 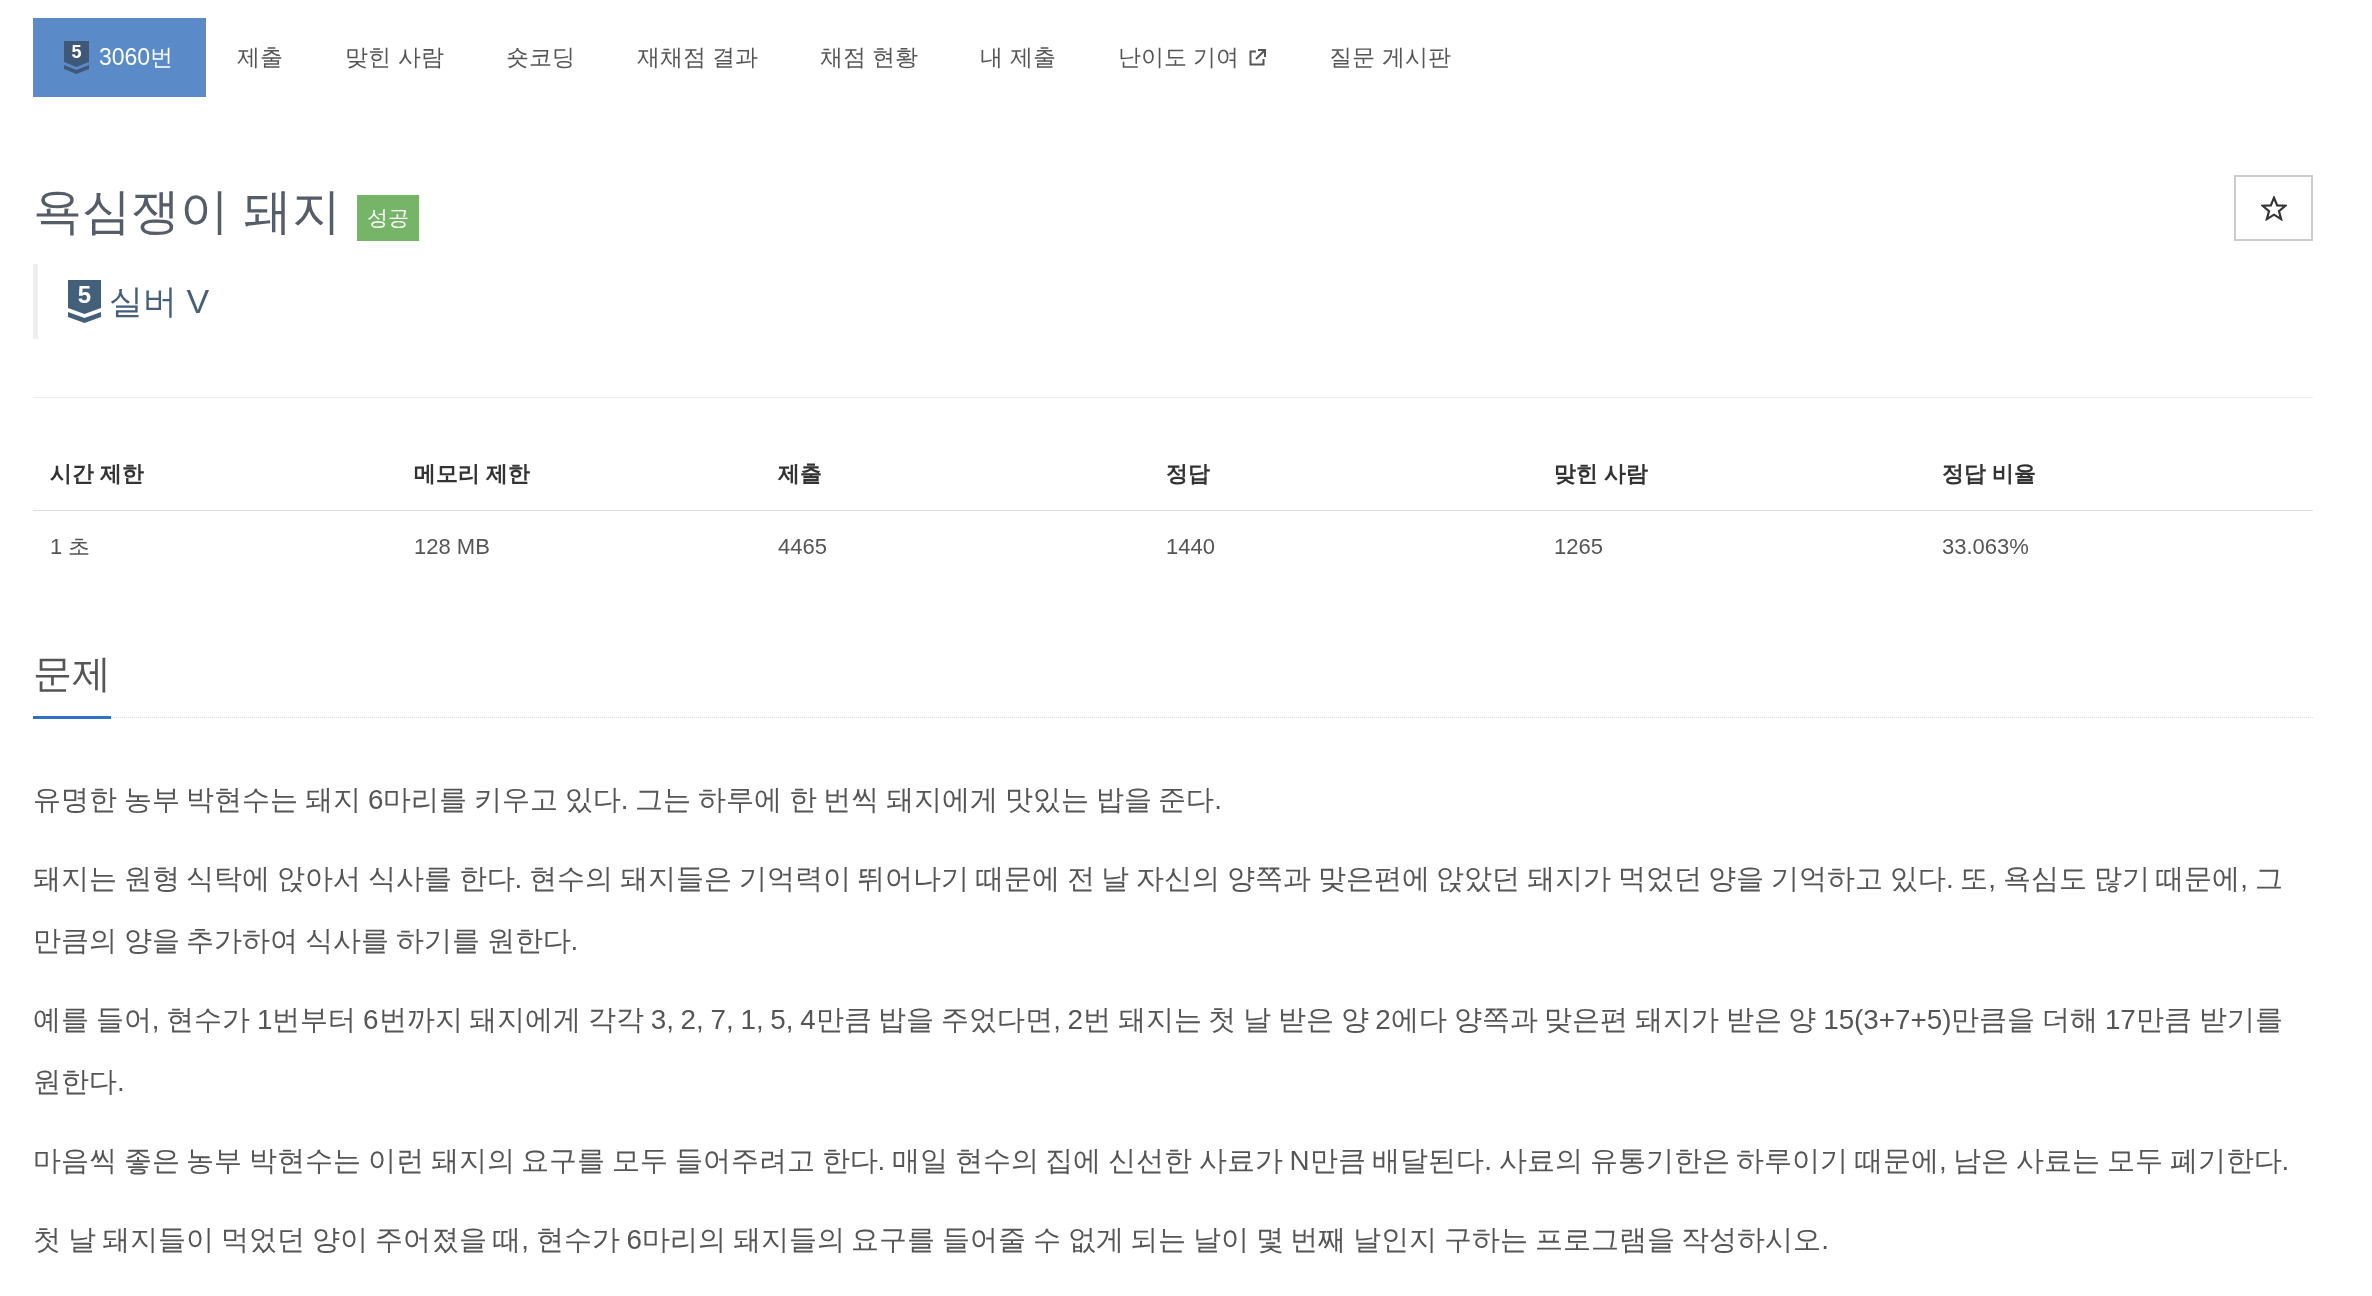 I want to click on nav-tab: 내 제출, so click(x=1018, y=57).